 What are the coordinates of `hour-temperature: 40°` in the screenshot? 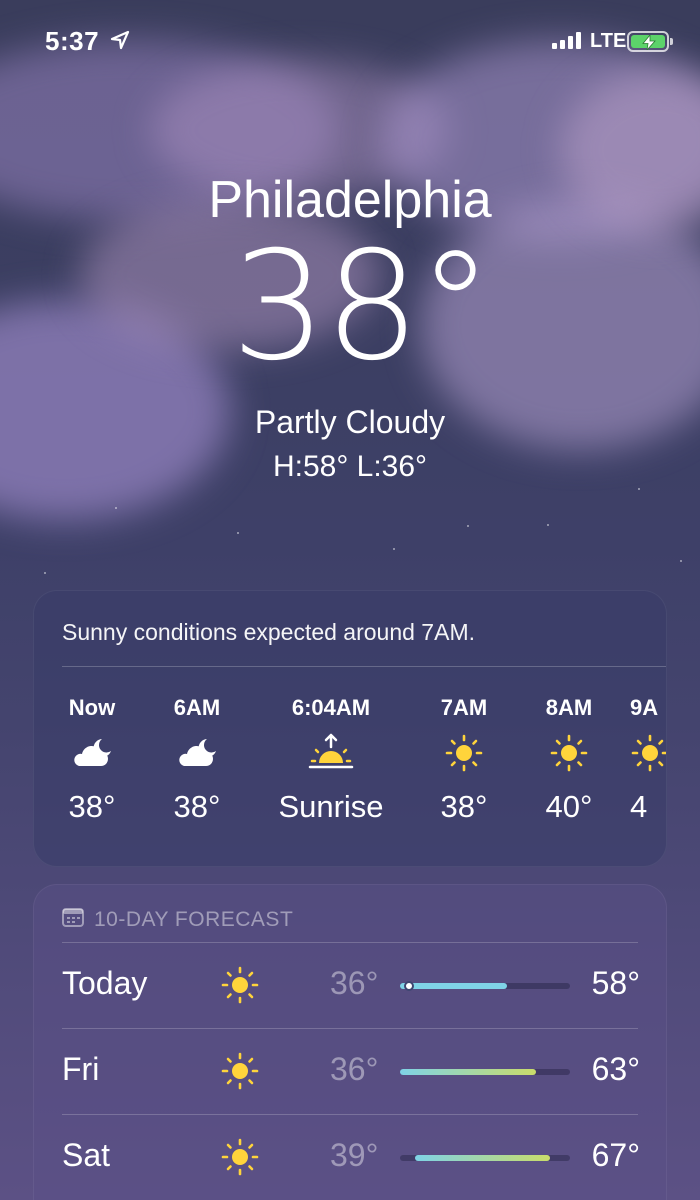 It's located at (569, 806).